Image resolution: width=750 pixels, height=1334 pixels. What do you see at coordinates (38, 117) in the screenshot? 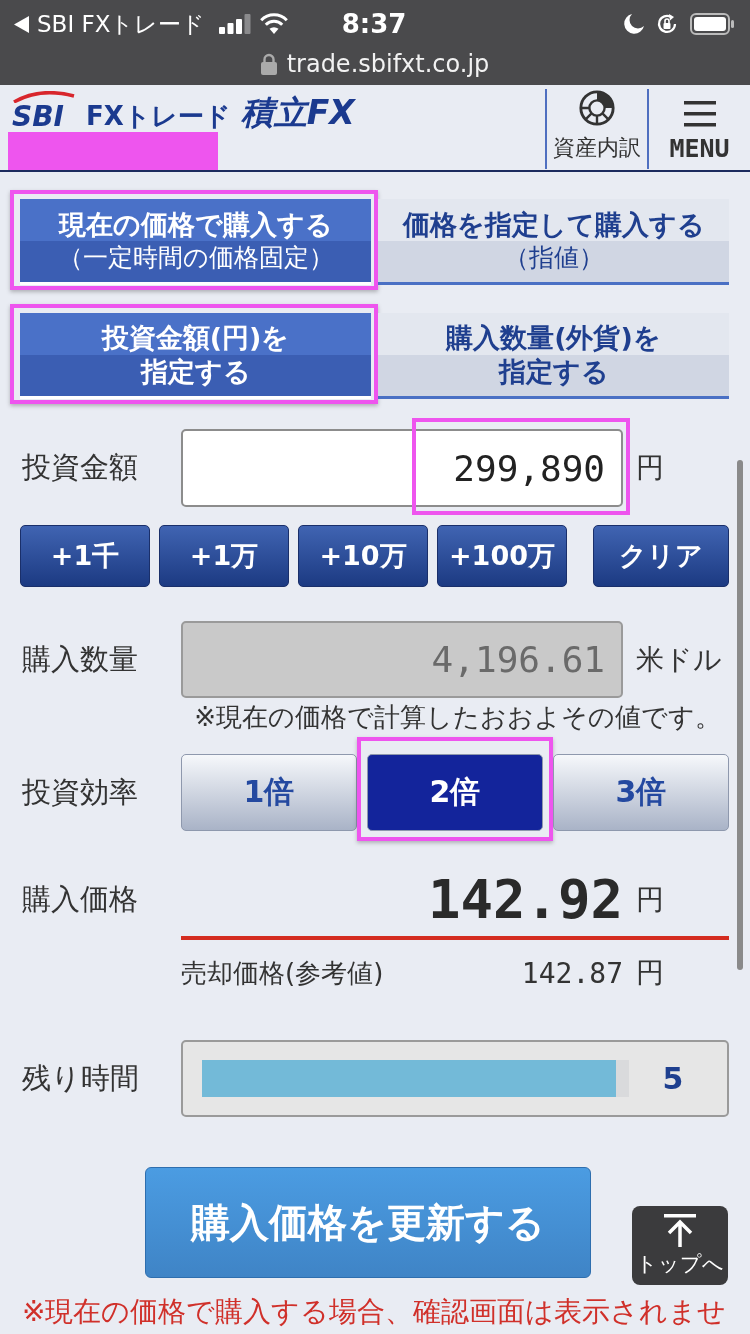
I see `logo-brand: SBI` at bounding box center [38, 117].